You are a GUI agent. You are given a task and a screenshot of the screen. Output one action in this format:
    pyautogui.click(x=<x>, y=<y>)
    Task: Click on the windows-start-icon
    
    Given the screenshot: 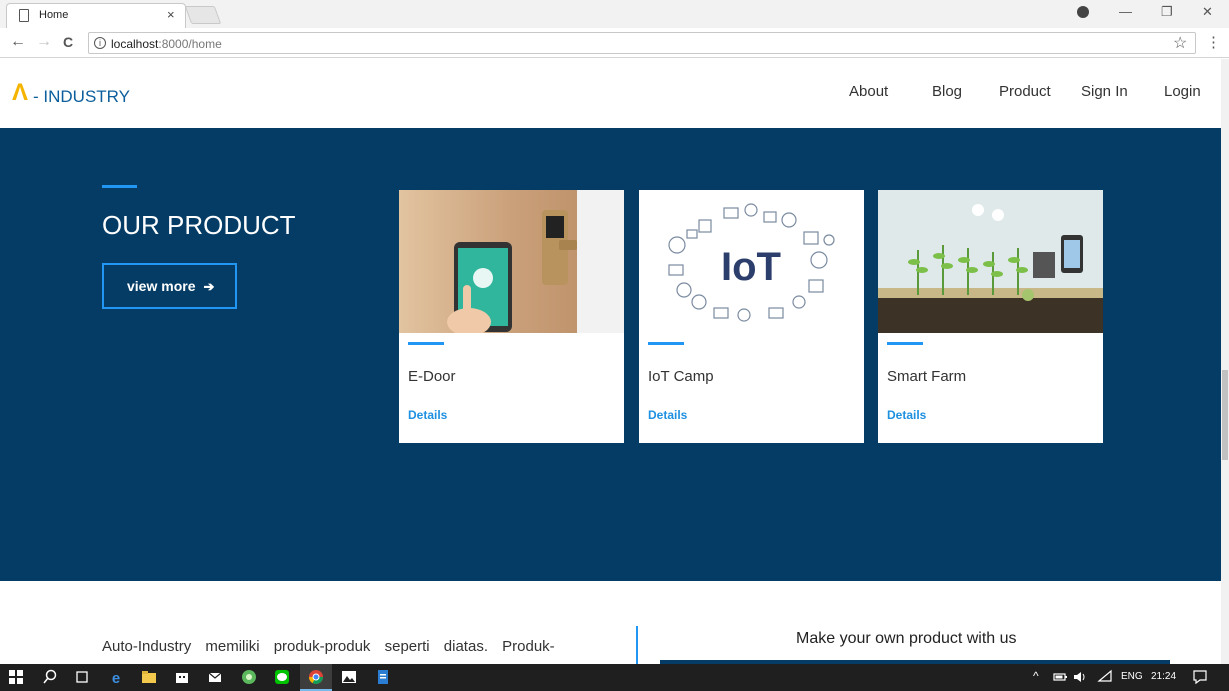 What is the action you would take?
    pyautogui.click(x=16, y=677)
    